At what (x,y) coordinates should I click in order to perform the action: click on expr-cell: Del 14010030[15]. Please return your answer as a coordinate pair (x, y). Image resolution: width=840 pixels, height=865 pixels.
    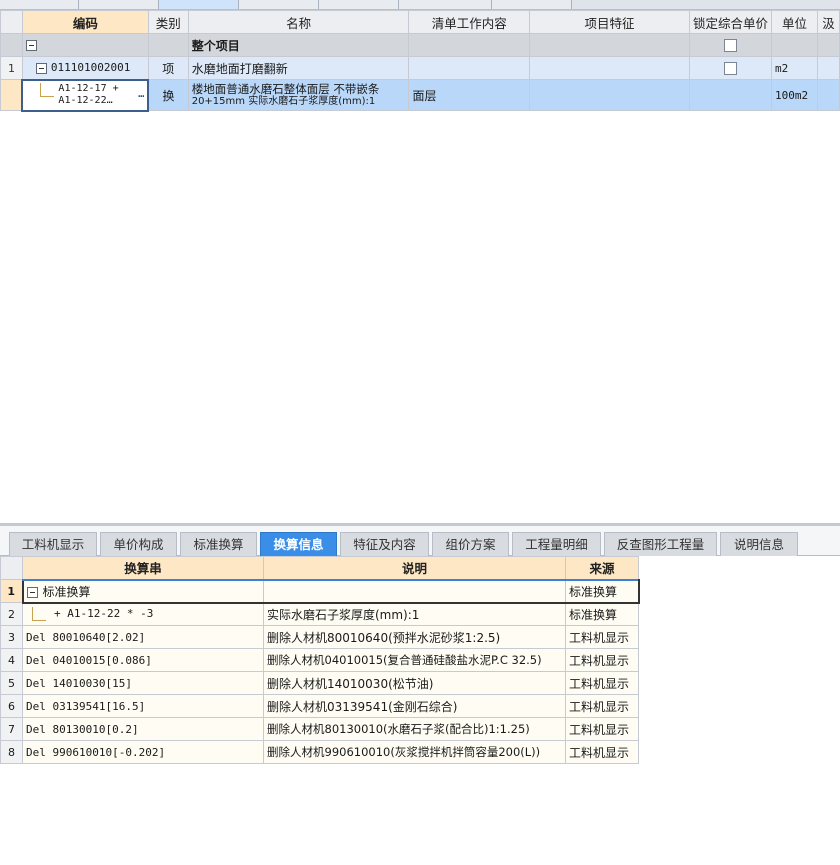
    Looking at the image, I should click on (143, 683).